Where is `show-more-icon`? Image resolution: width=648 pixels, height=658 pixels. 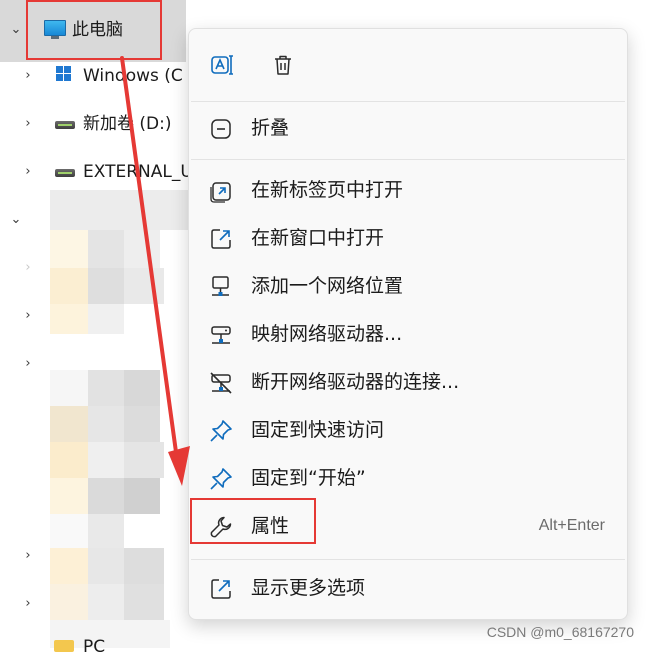 show-more-icon is located at coordinates (221, 589).